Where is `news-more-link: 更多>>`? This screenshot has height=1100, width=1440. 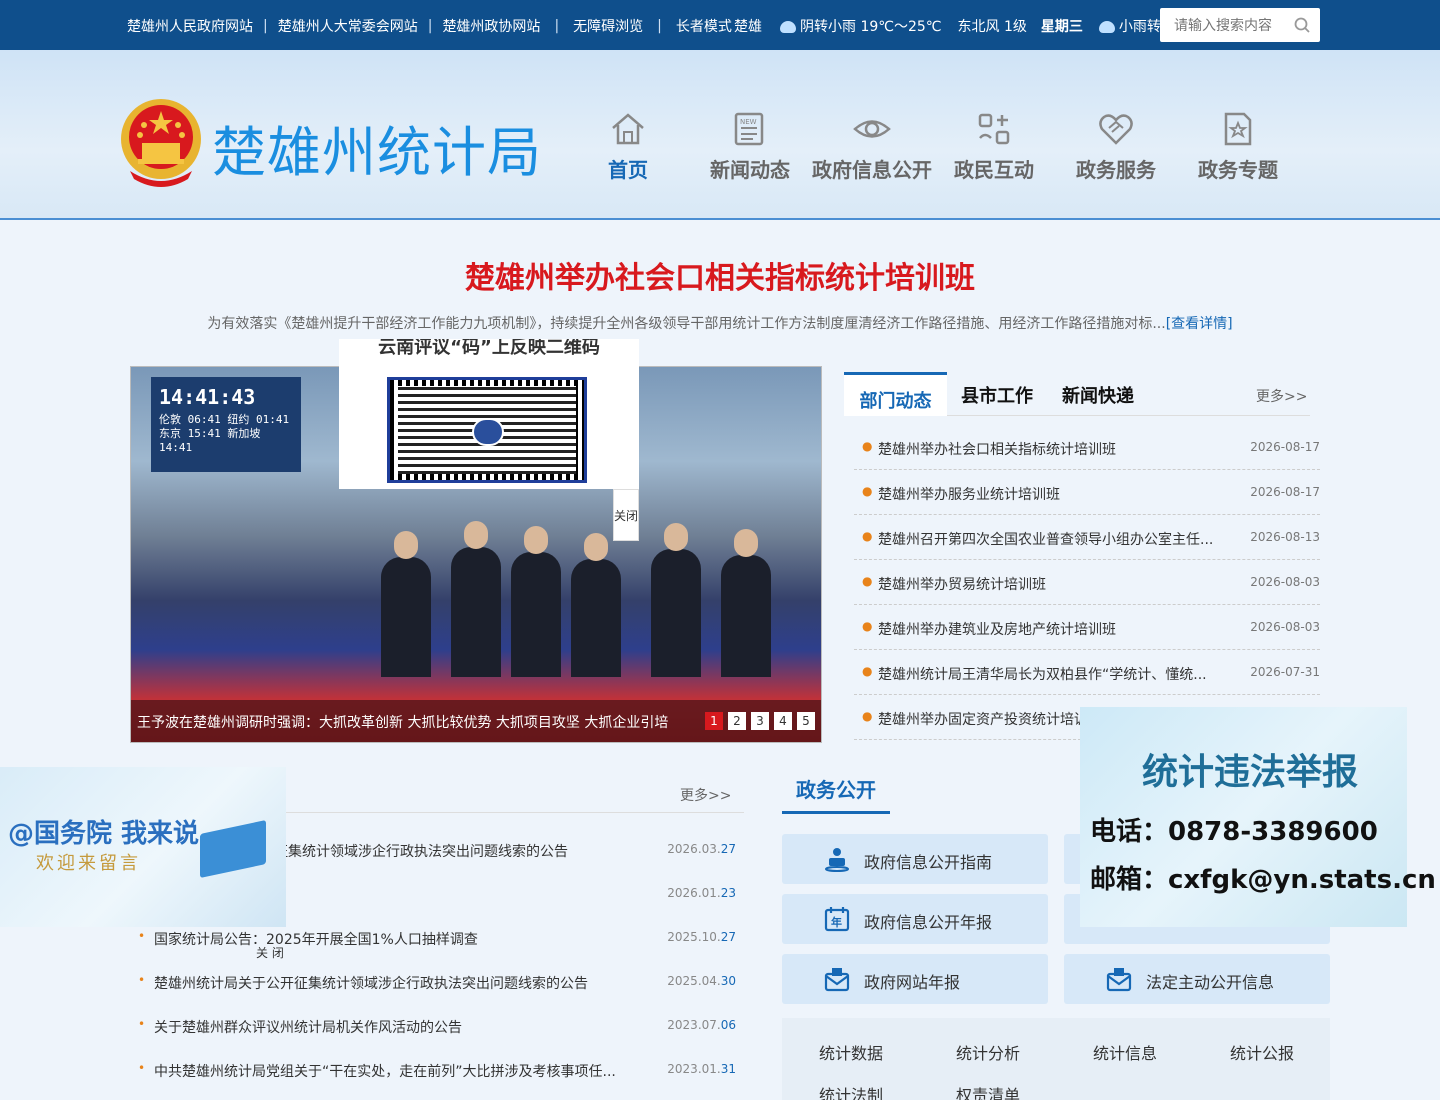 news-more-link: 更多>> is located at coordinates (1281, 396).